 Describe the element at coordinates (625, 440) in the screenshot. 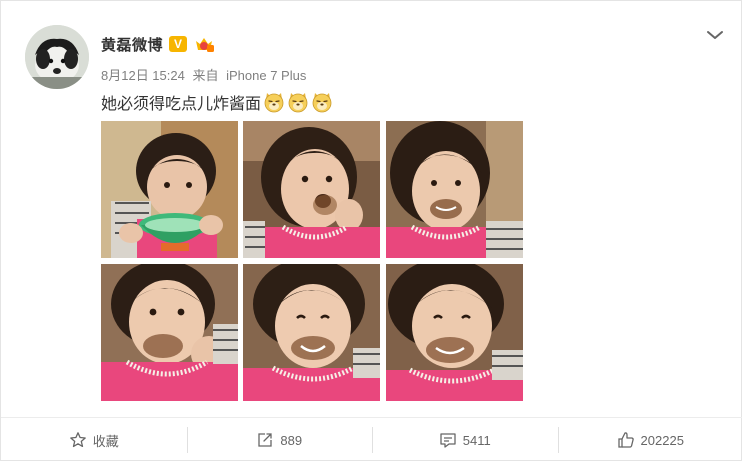

I see `thumbs-up-icon` at that location.